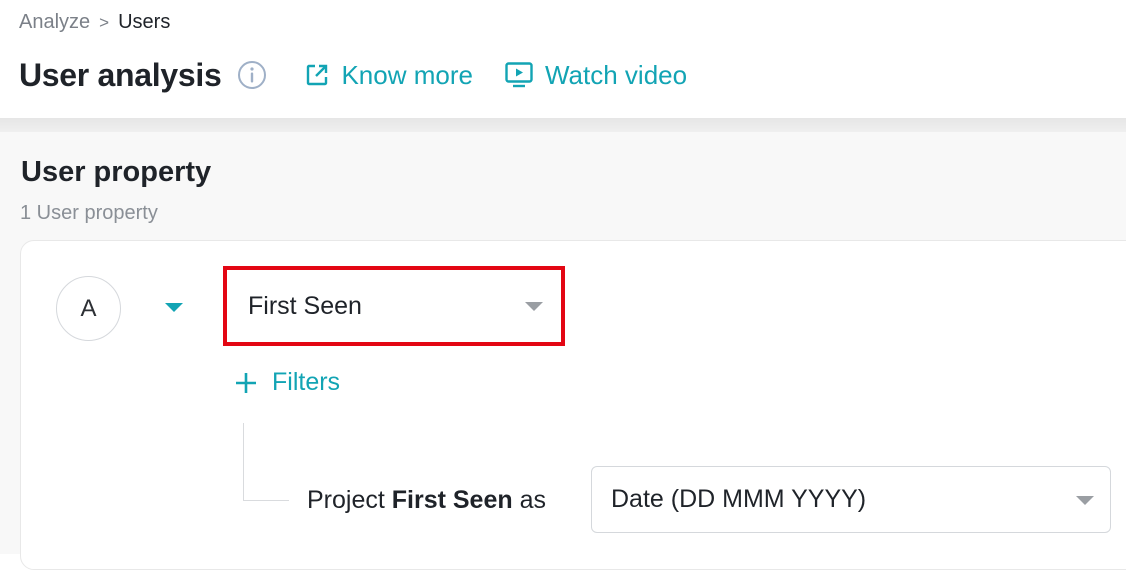 This screenshot has width=1126, height=570. Describe the element at coordinates (317, 75) in the screenshot. I see `external-link-icon` at that location.